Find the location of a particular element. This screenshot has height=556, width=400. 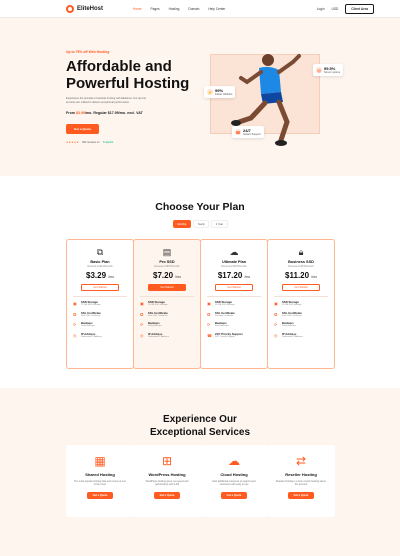

feature-detail: Free SSL Certificate is located at coordinates (91, 315).